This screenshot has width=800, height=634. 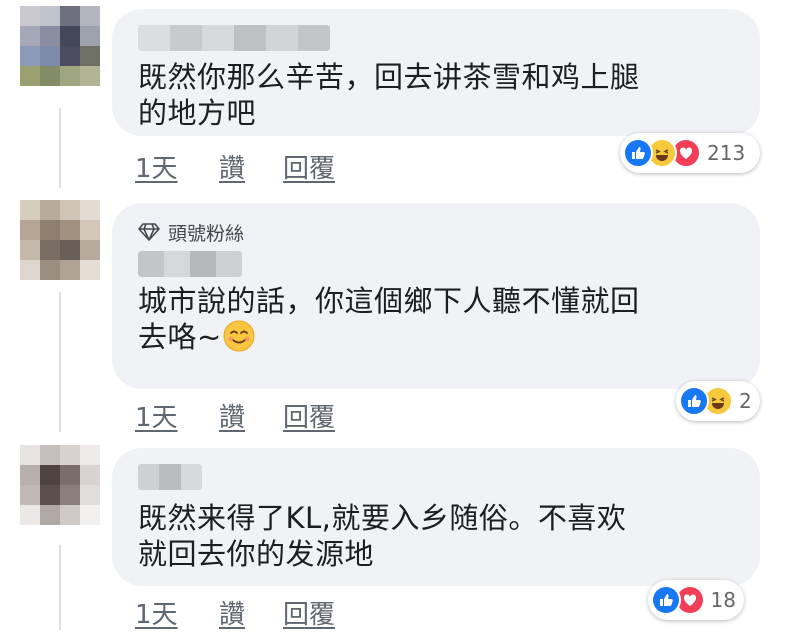 What do you see at coordinates (723, 600) in the screenshot?
I see `reaction-count: 18` at bounding box center [723, 600].